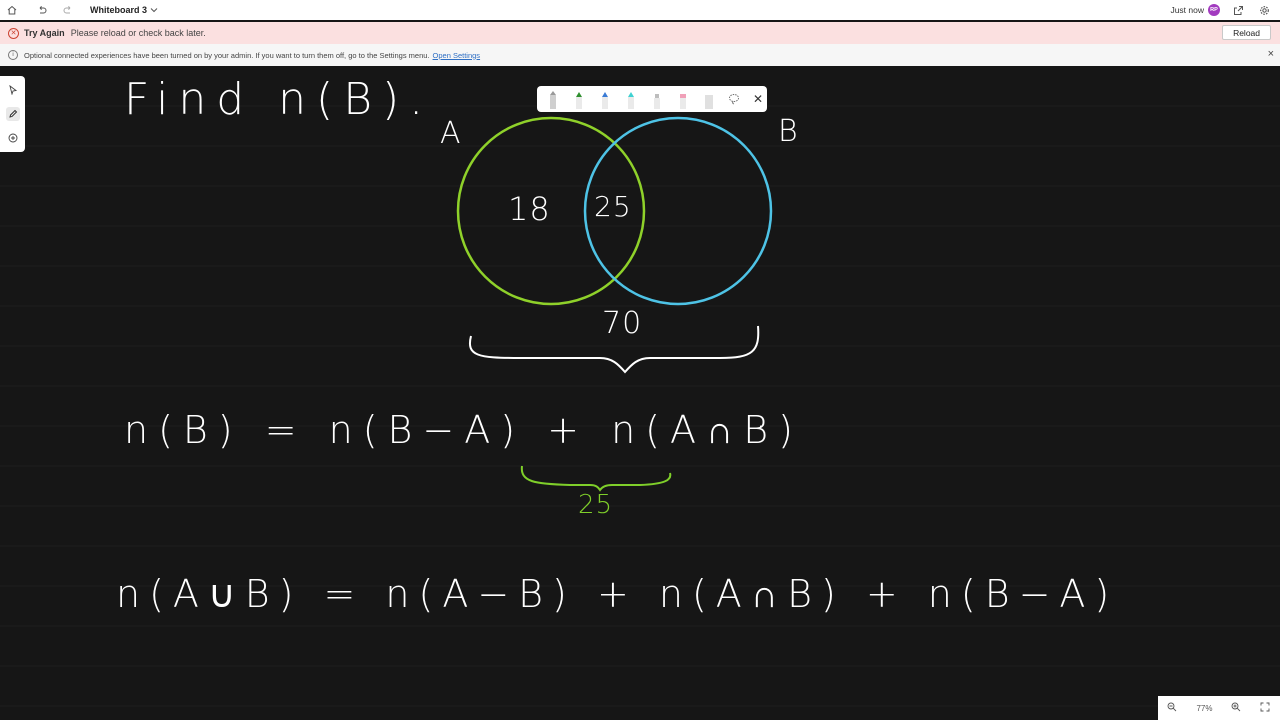 The image size is (1280, 720). I want to click on info-icon: i, so click(13, 55).